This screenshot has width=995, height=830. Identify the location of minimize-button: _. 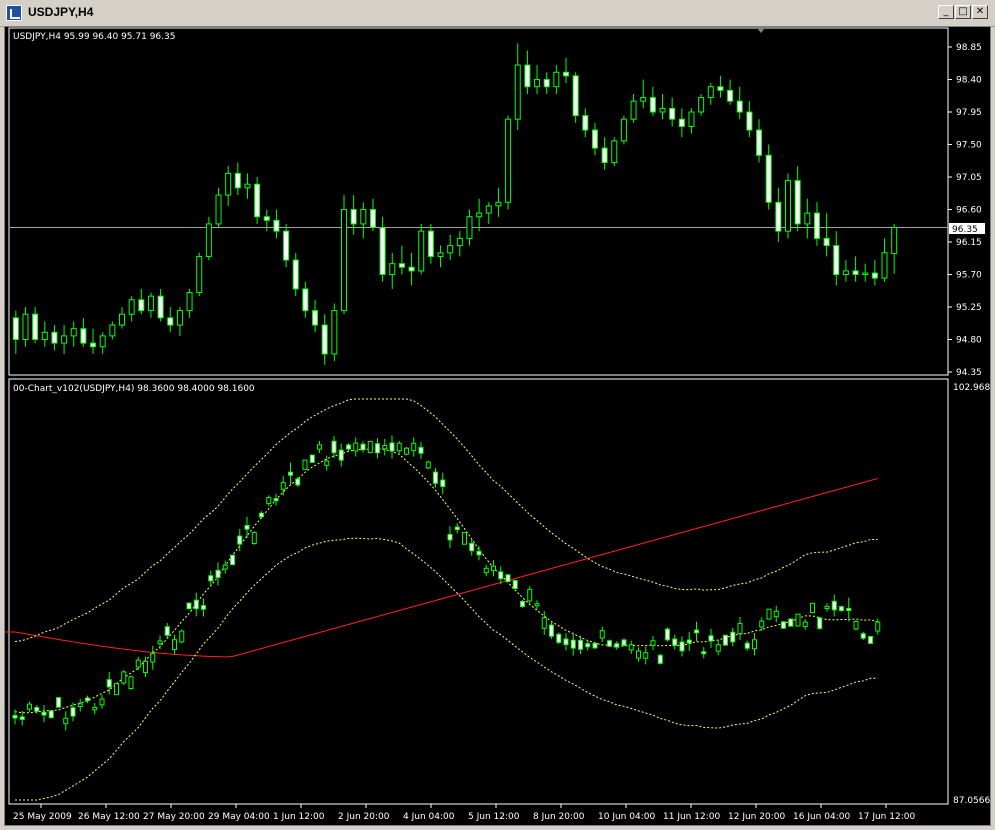
(946, 12).